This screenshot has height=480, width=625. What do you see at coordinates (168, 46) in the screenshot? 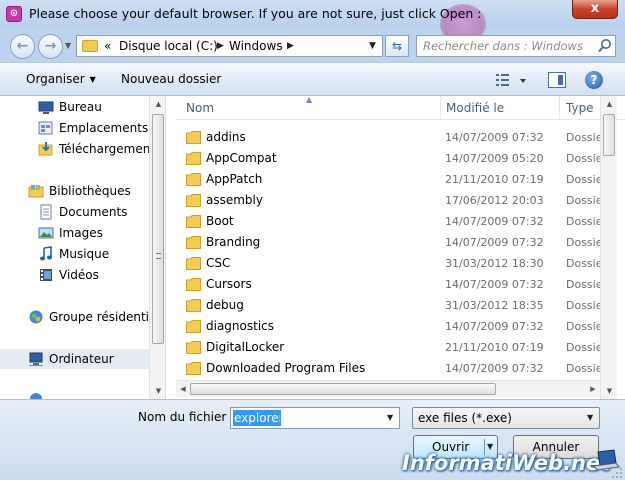
I see `breadcrumb-disque-local: Disque local (C:)` at bounding box center [168, 46].